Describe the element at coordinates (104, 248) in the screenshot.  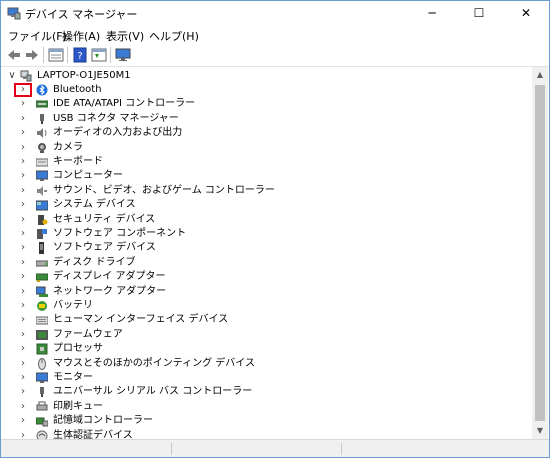
I see `tree-item-label: ソフトウェア デバイス` at that location.